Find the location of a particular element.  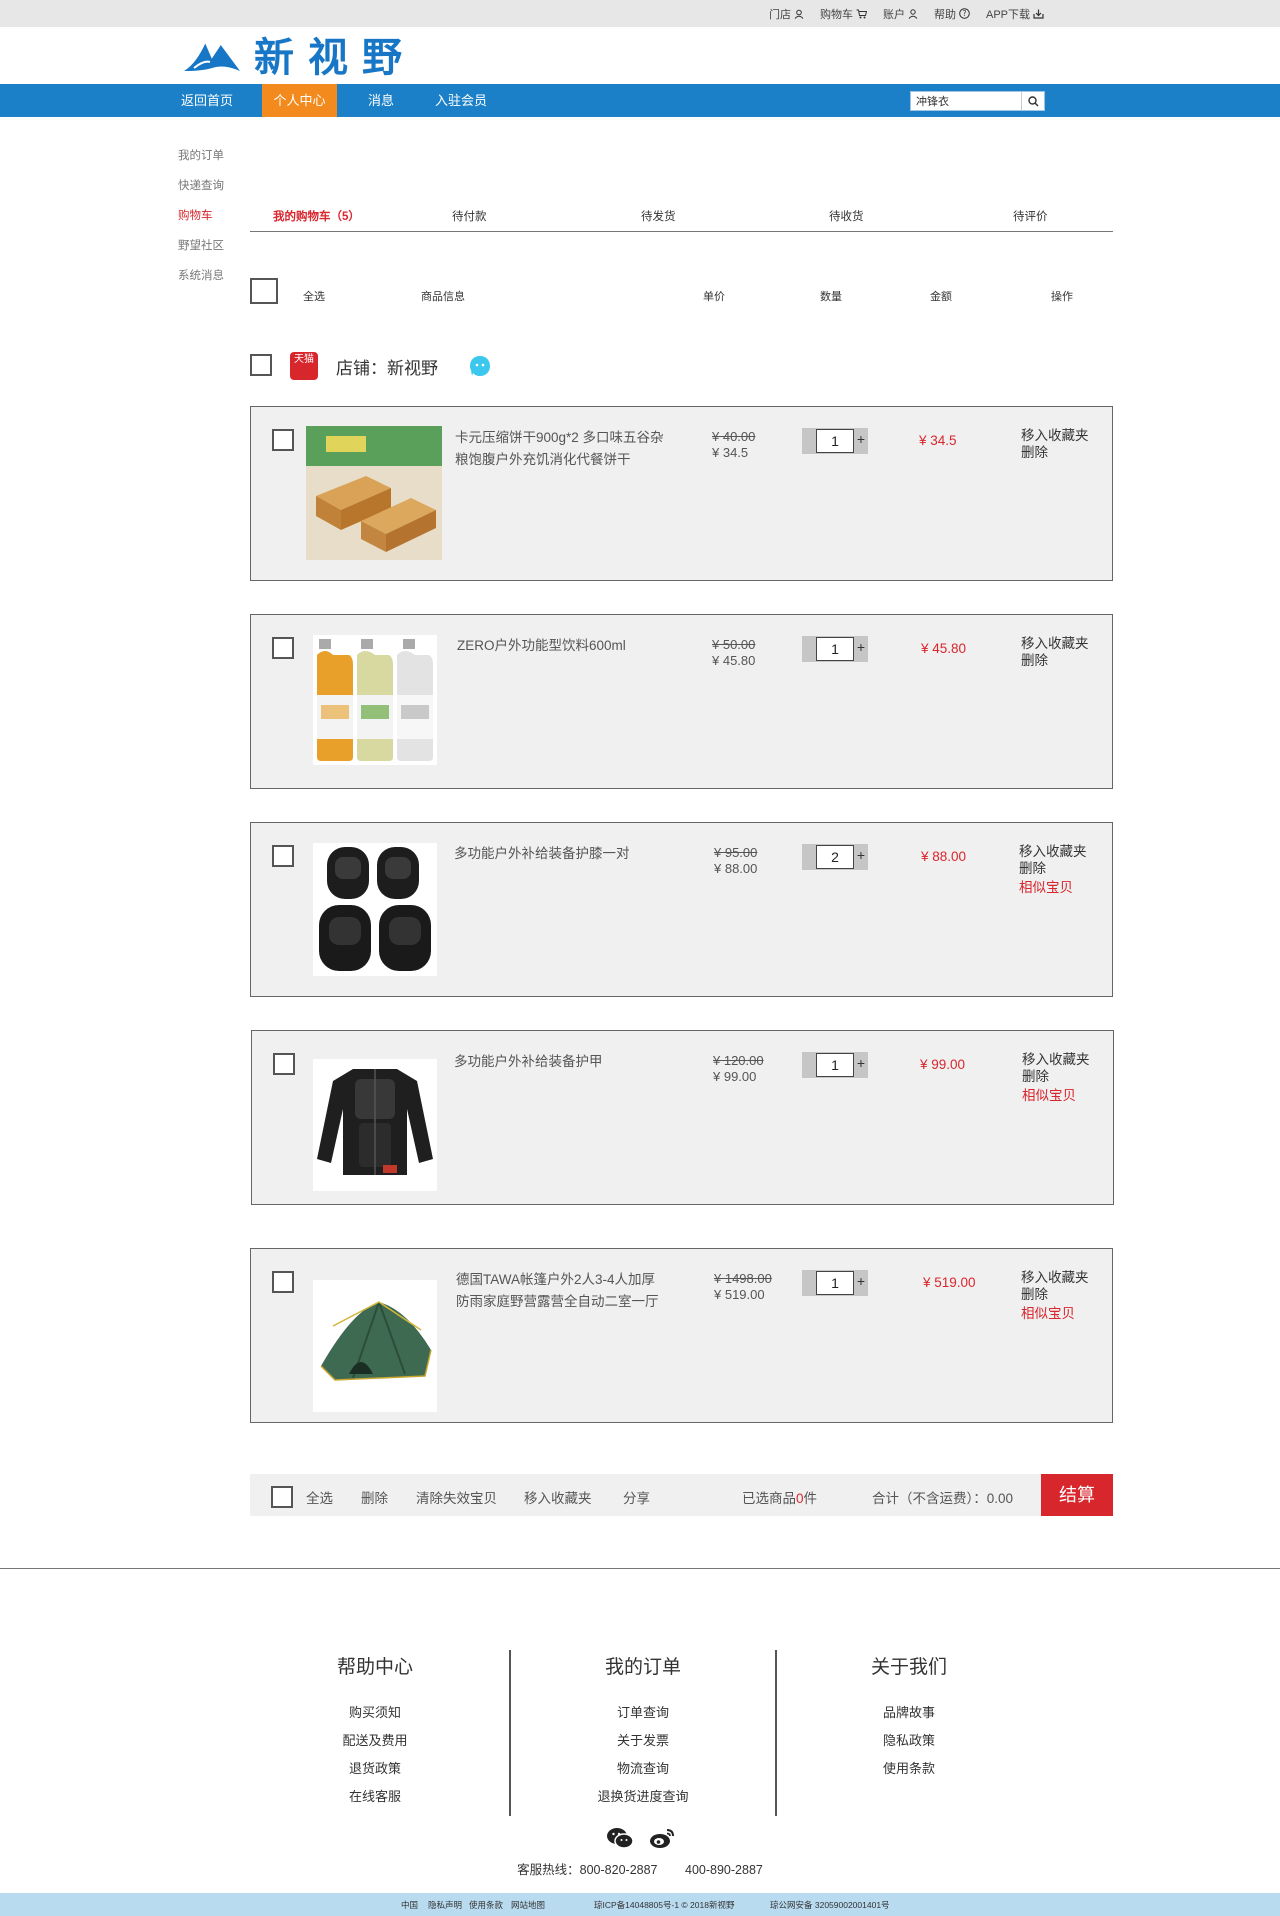

sidebar-item-express: 快递查询 is located at coordinates (201, 193).